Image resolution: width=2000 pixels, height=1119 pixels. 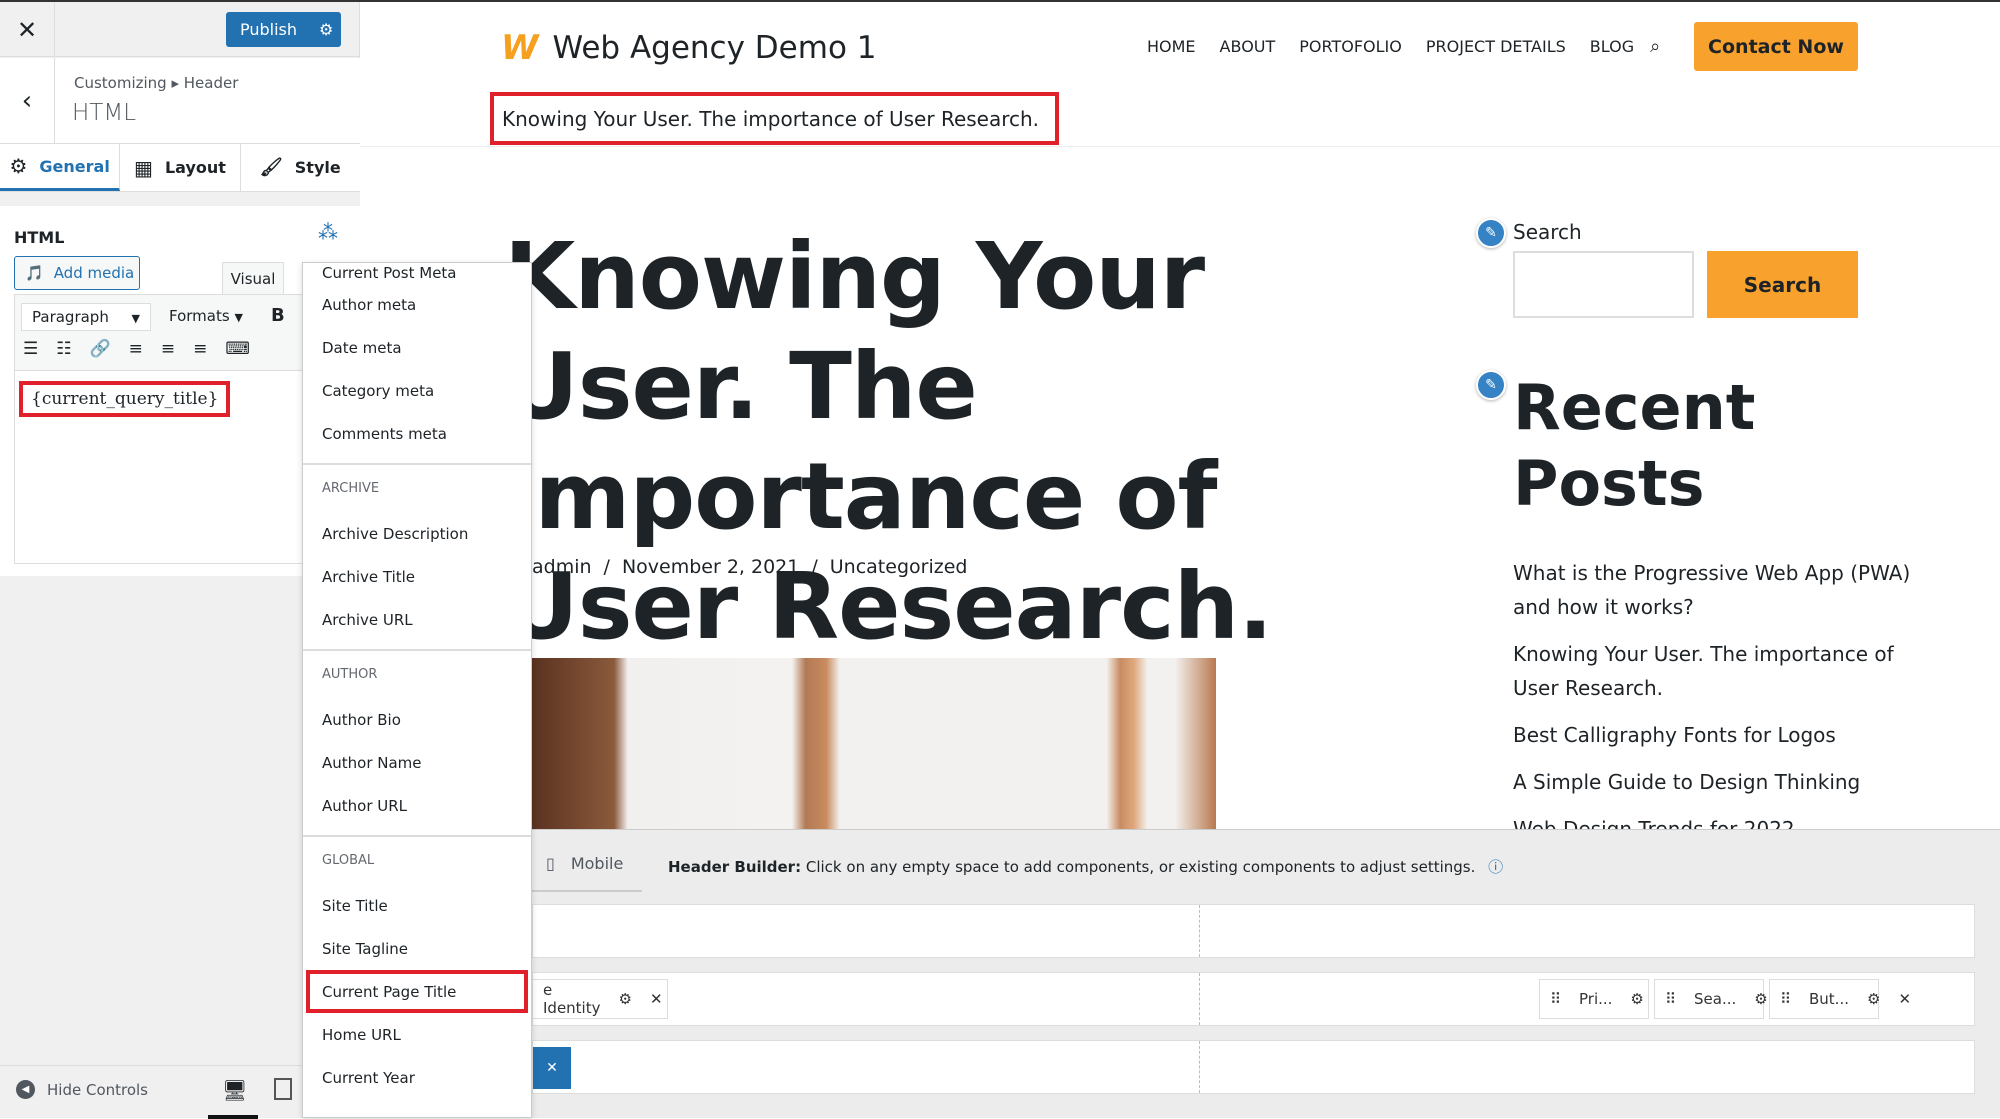 I want to click on layout-icon: ▦, so click(x=143, y=167).